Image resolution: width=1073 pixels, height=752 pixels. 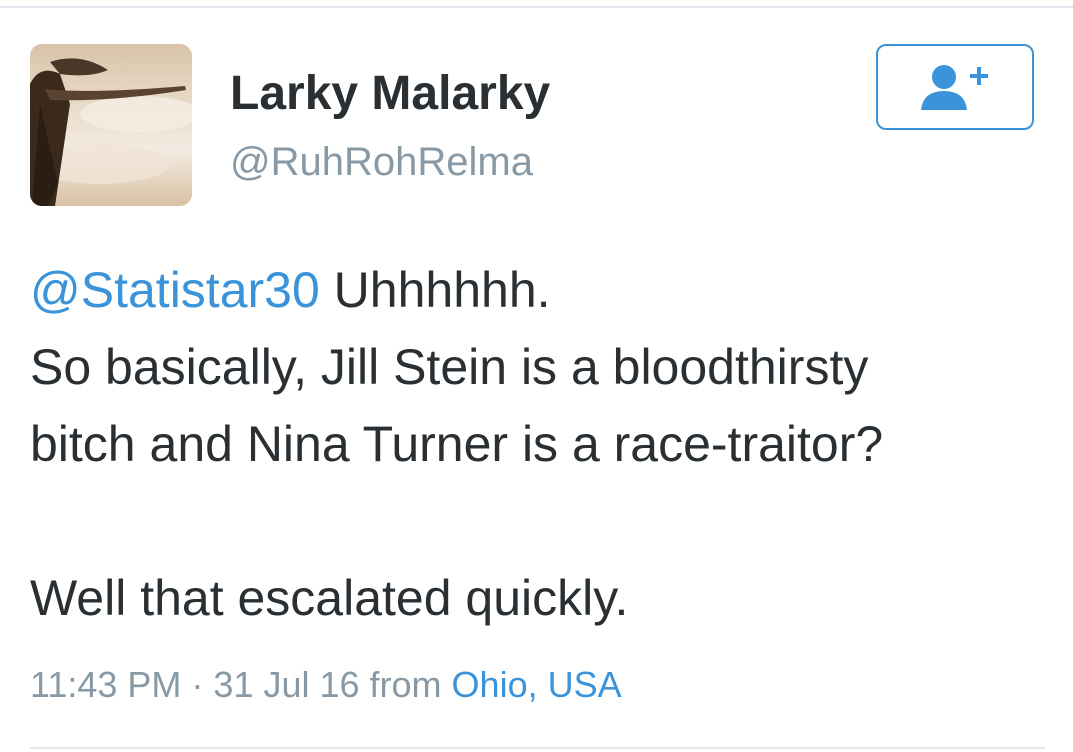 I want to click on tweet-time: 11:43 PM, so click(x=105, y=684).